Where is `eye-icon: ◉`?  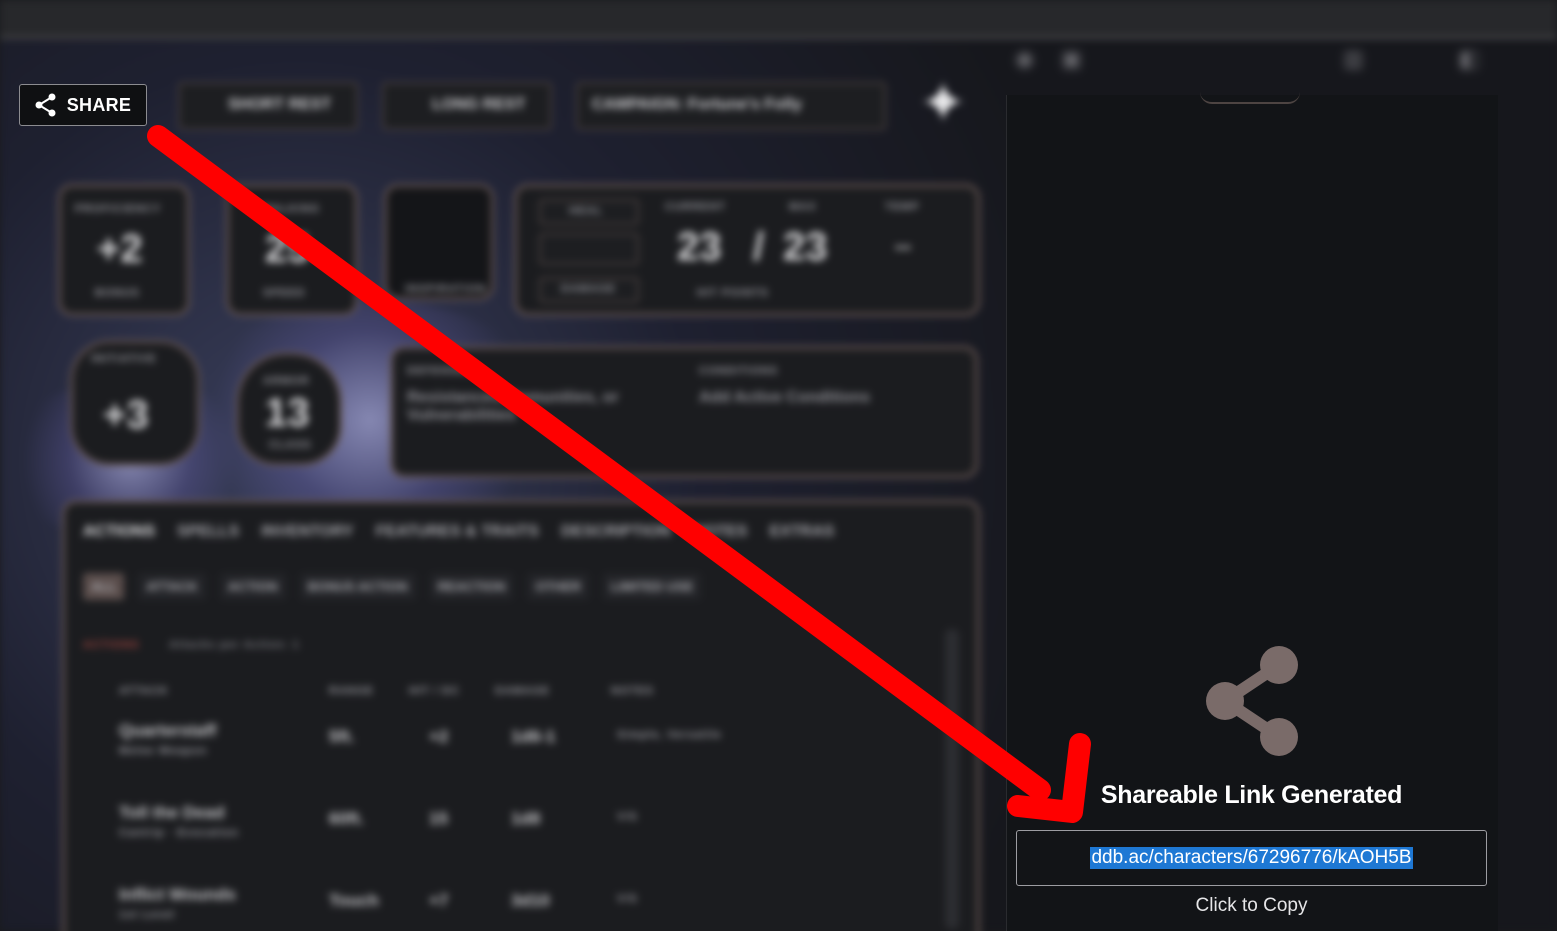
eye-icon: ◉ is located at coordinates (1024, 59).